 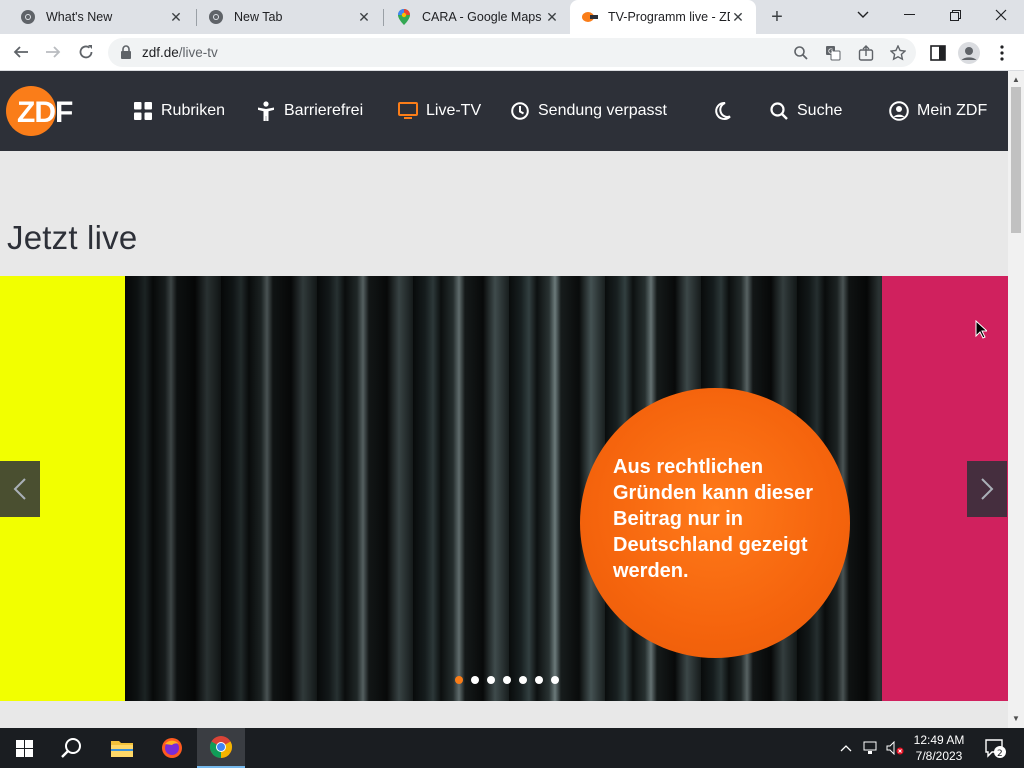 I want to click on nav-sendung-verpasst: Sendung verpasst, so click(x=588, y=111).